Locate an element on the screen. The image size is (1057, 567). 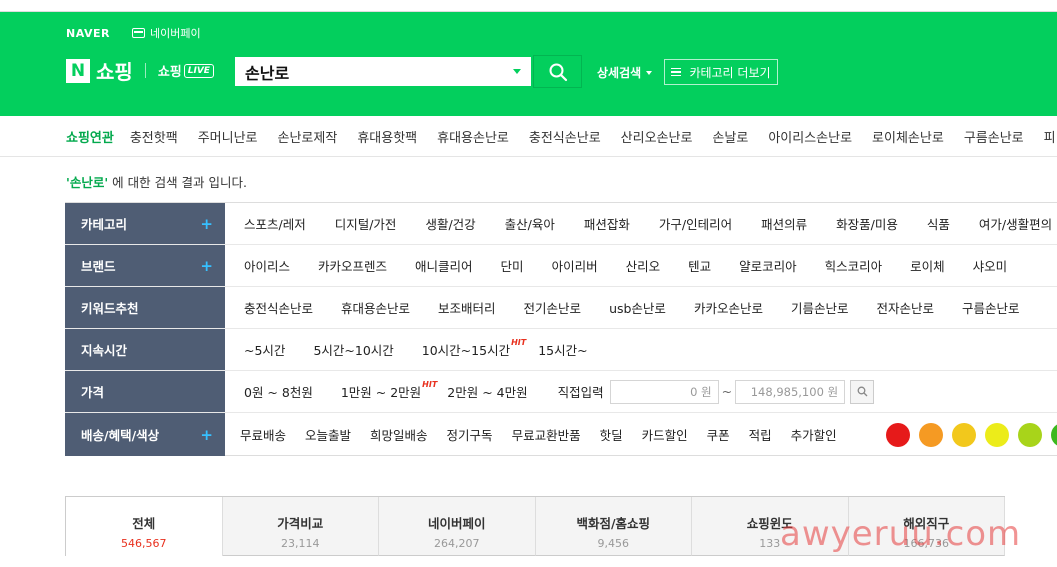
search-button is located at coordinates (557, 71).